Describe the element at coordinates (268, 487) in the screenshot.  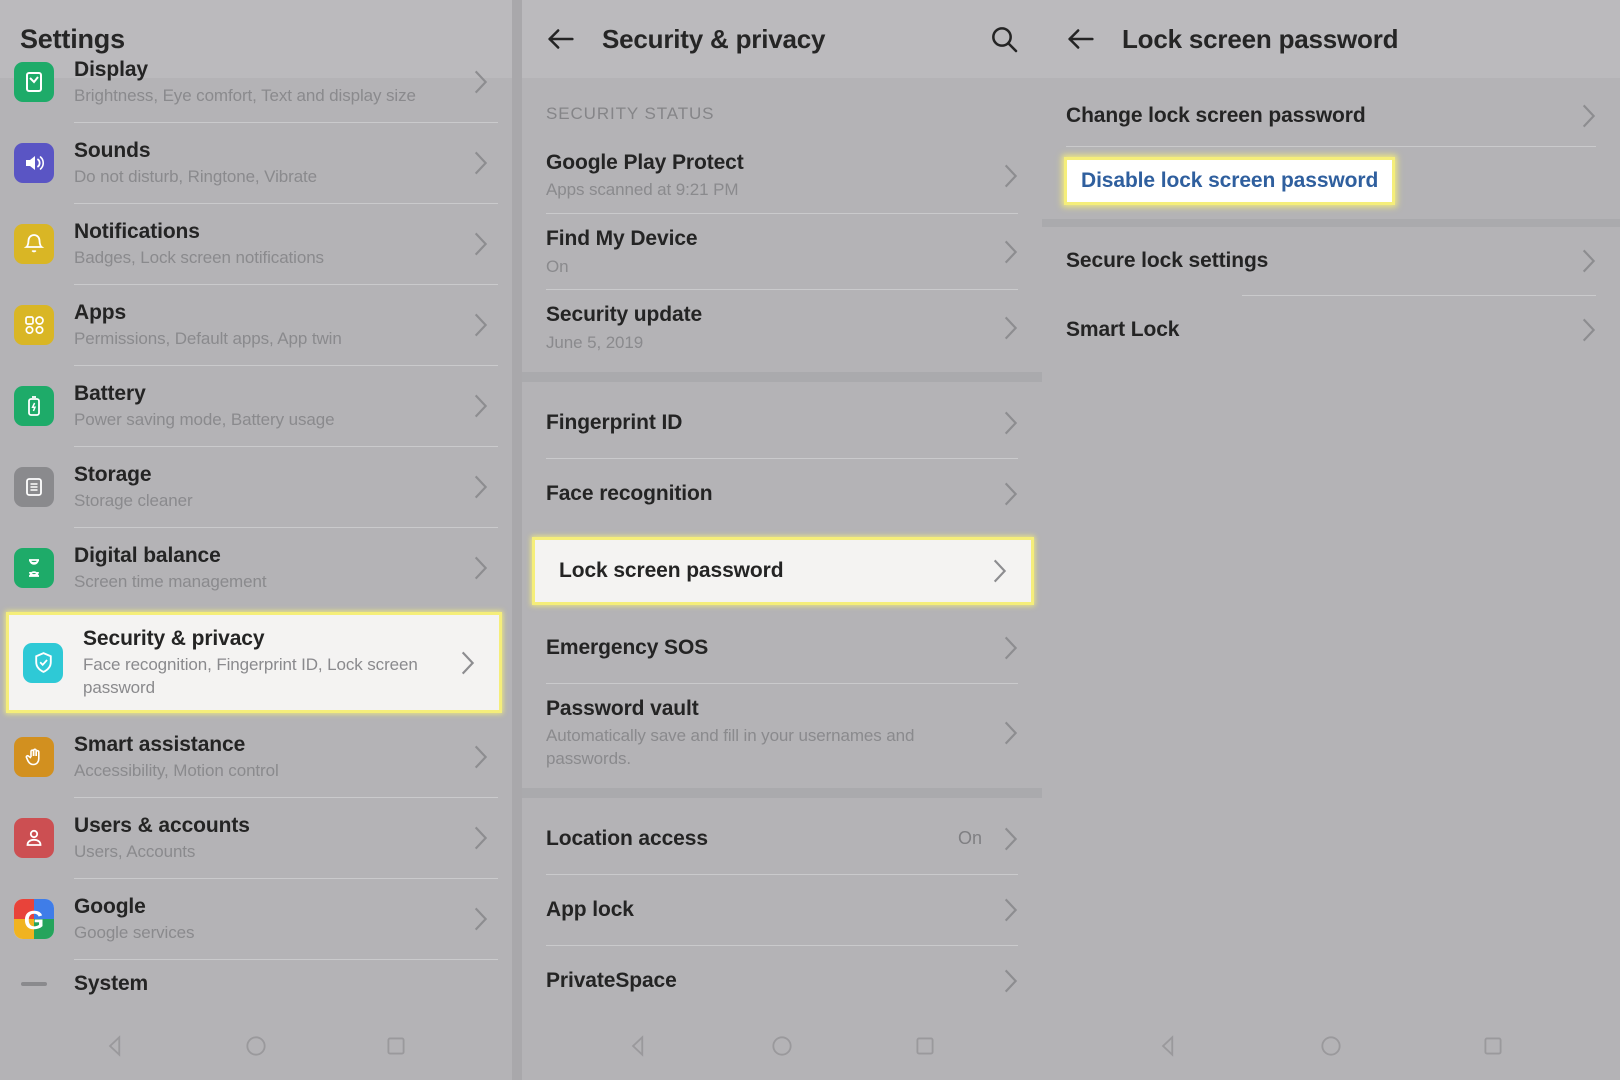
I see `sidebar-item-text: Storage Storage cleaner` at that location.